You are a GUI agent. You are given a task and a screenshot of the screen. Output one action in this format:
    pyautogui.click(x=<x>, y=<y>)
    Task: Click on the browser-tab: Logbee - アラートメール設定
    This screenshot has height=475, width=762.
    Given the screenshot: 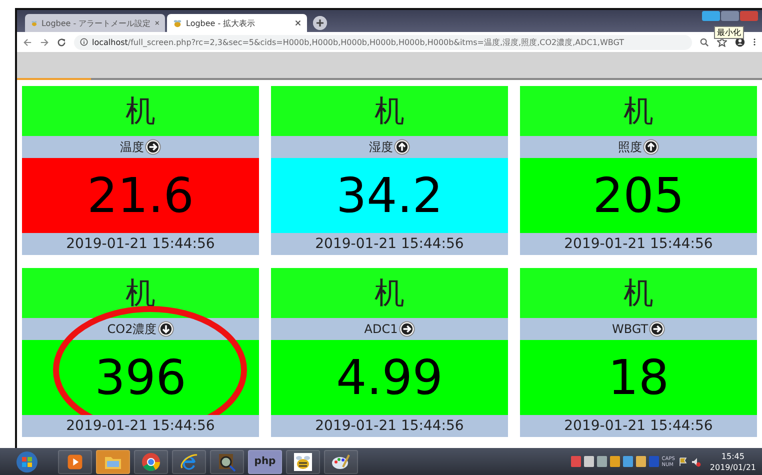 What is the action you would take?
    pyautogui.click(x=95, y=23)
    